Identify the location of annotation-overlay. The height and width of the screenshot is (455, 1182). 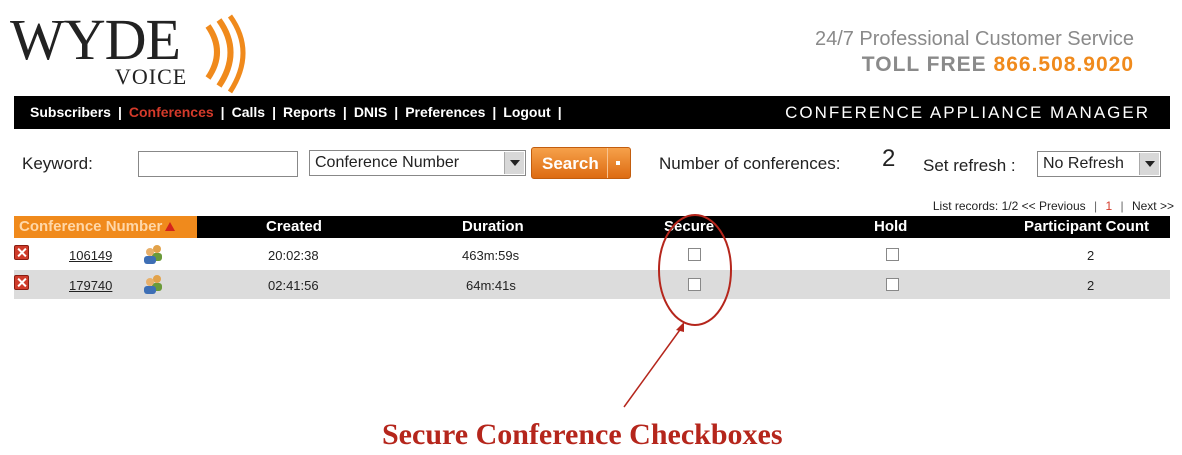
(677, 311).